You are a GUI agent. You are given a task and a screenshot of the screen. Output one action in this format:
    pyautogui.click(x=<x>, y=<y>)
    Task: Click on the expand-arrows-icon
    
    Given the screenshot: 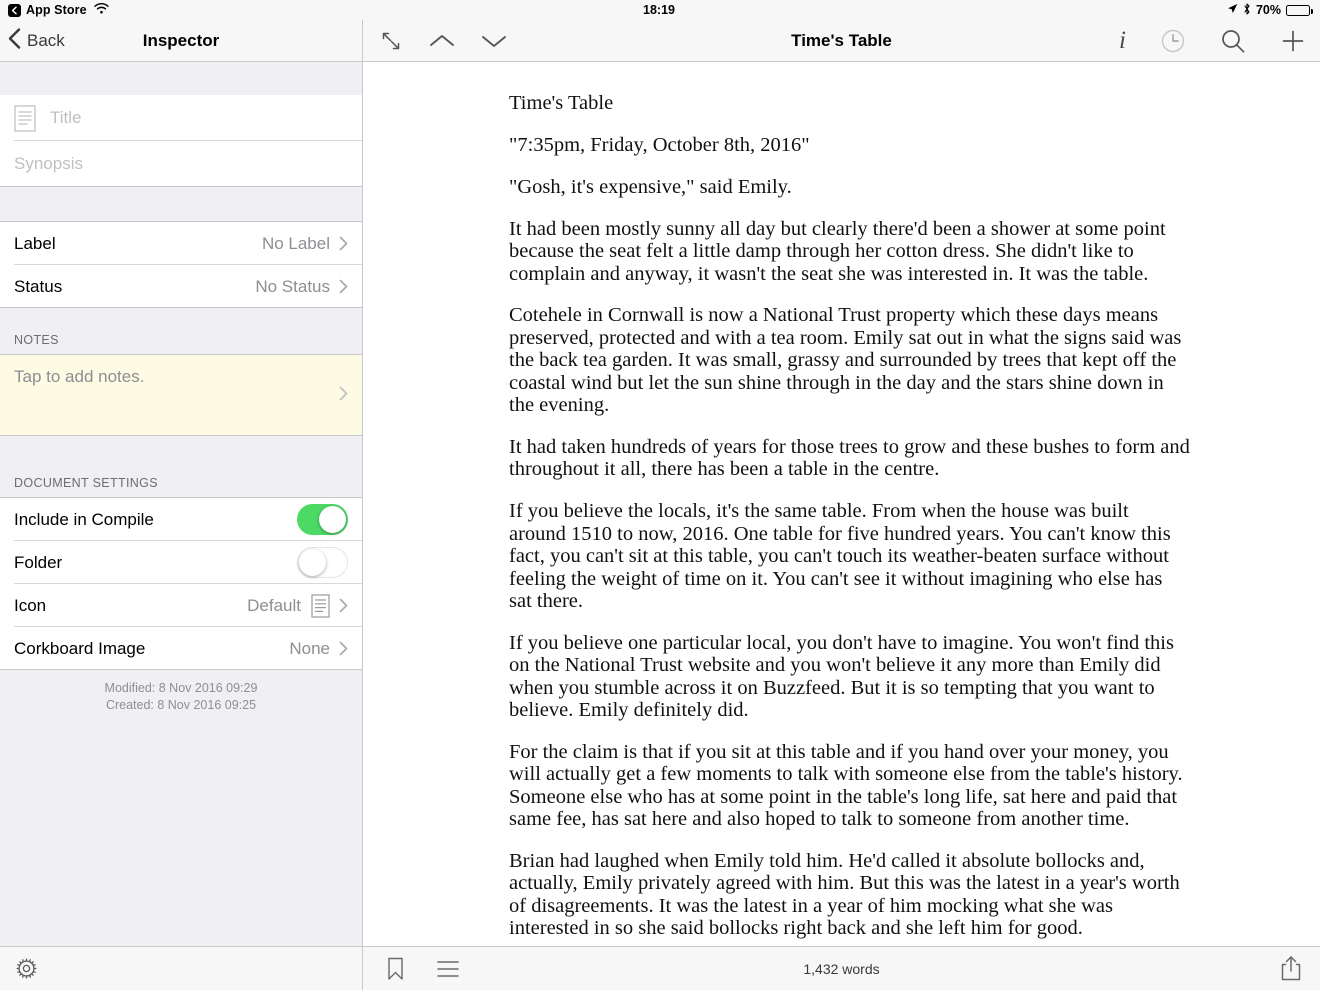 What is the action you would take?
    pyautogui.click(x=391, y=41)
    